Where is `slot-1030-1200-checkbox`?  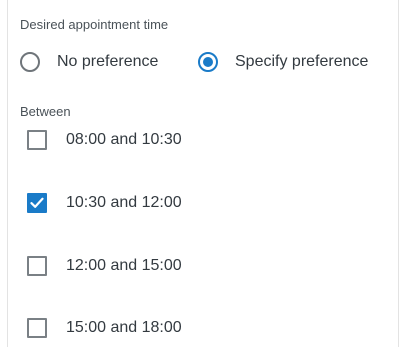
slot-1030-1200-checkbox is located at coordinates (37, 203).